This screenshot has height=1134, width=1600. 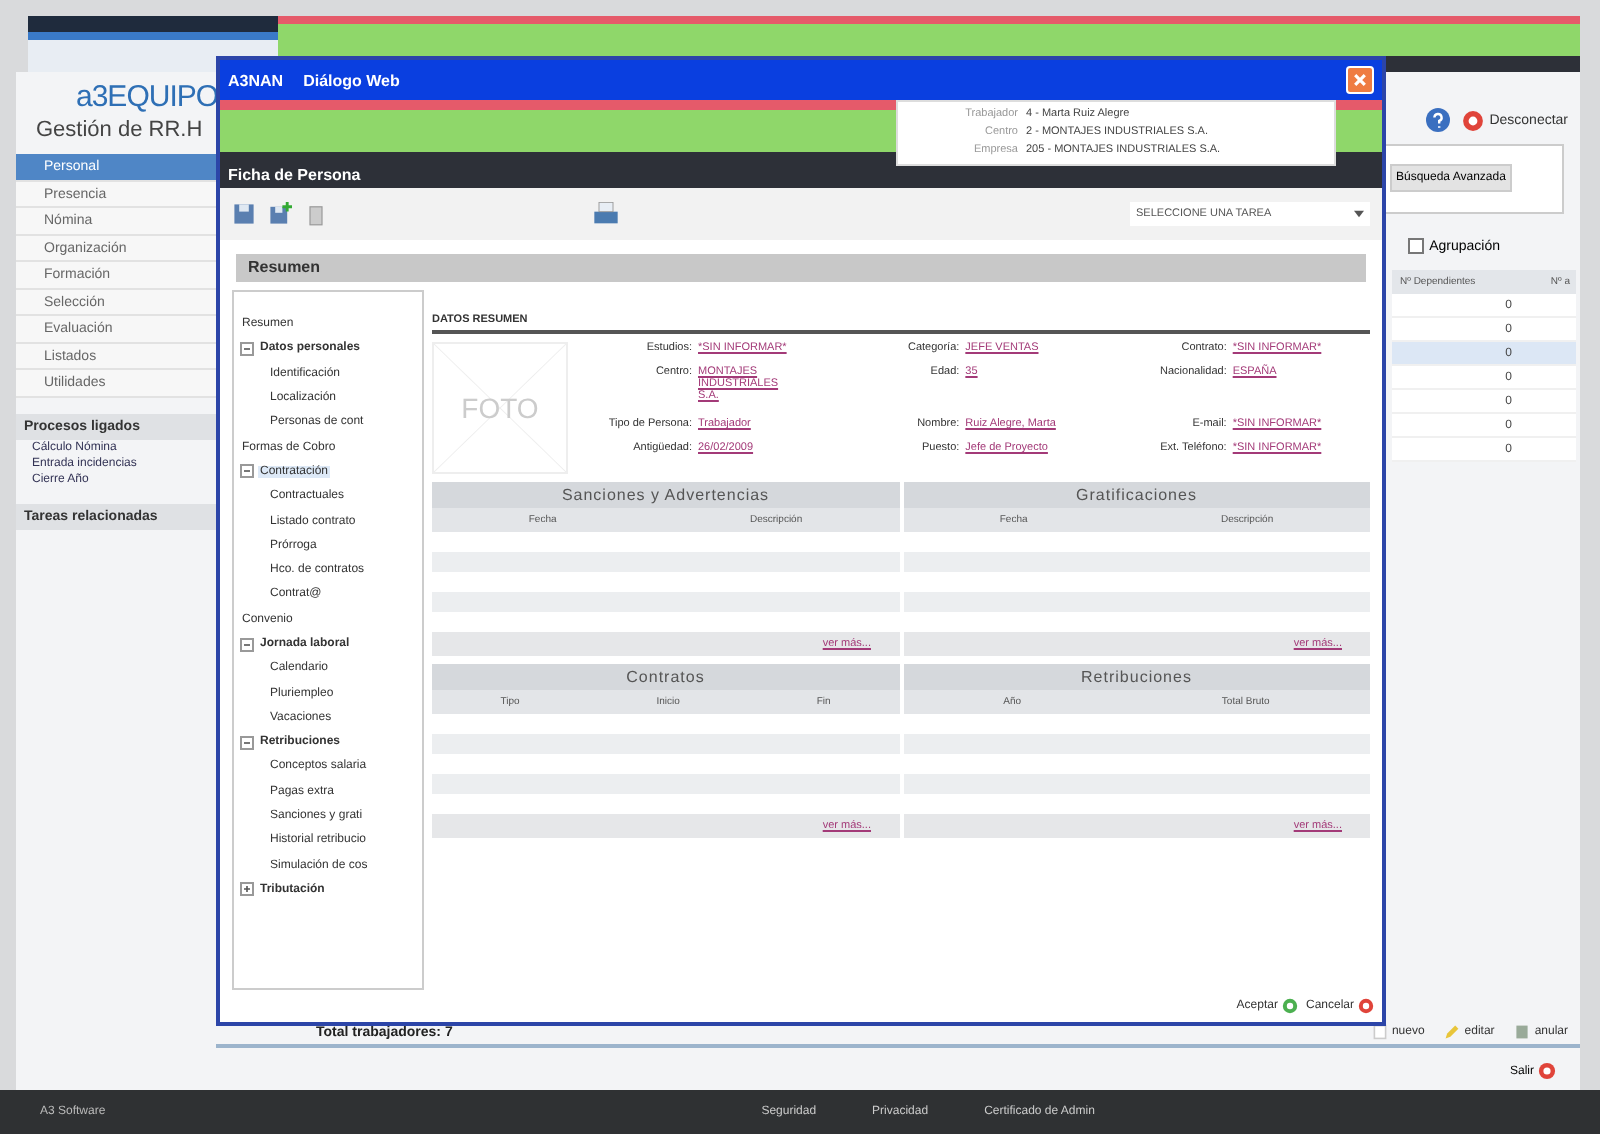 I want to click on close-button, so click(x=1360, y=80).